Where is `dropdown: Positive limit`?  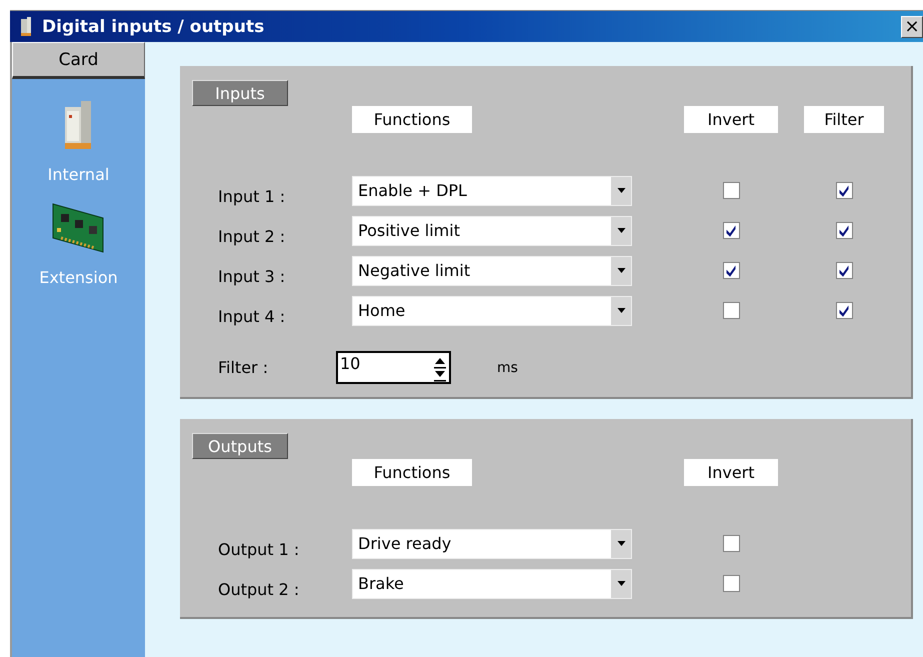 dropdown: Positive limit is located at coordinates (492, 231).